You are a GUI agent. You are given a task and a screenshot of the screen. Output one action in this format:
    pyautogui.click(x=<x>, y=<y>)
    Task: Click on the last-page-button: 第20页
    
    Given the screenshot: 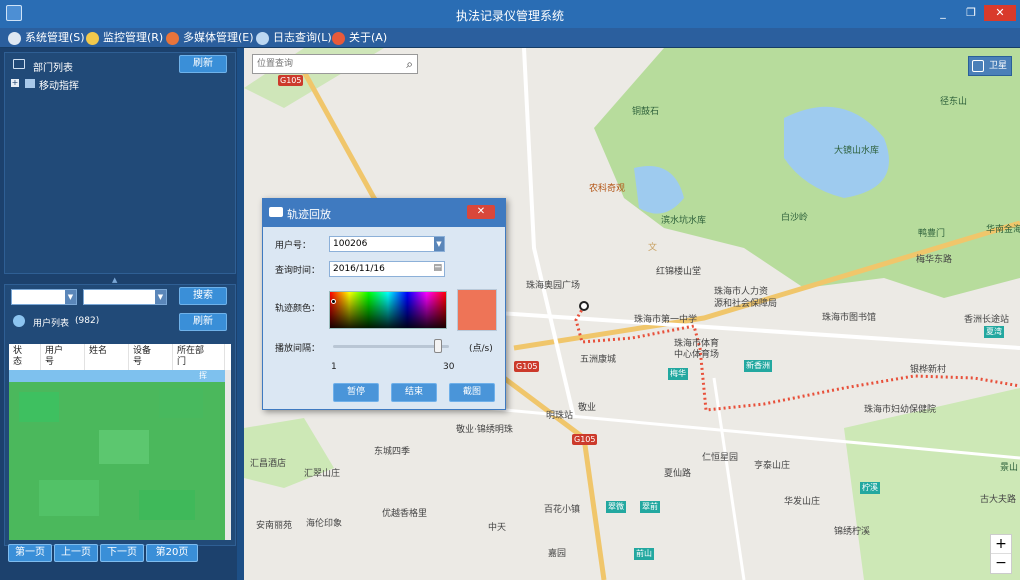 What is the action you would take?
    pyautogui.click(x=172, y=553)
    